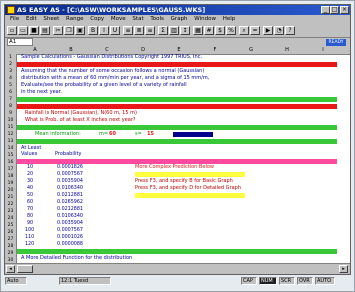 This screenshot has height=292, width=355. Describe the element at coordinates (244, 30) in the screenshot. I see `zoom-icon: ⌕` at that location.